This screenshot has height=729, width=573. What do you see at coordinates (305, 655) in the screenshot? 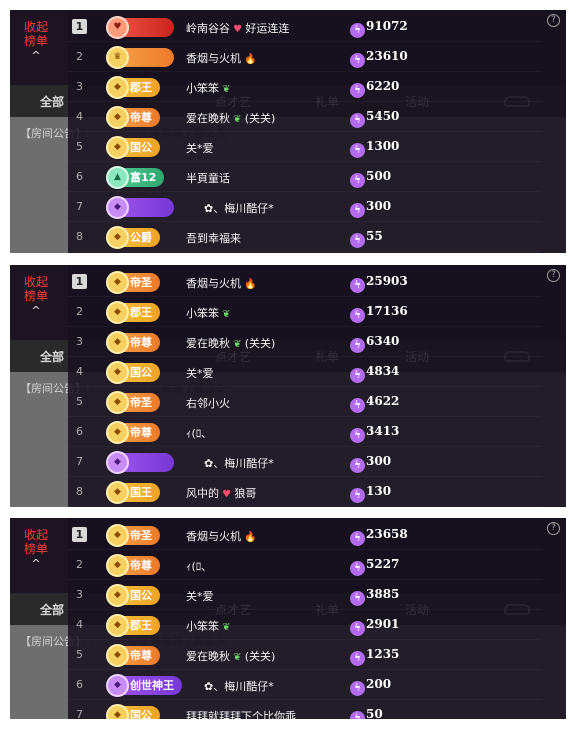
I see `ranking-row: 5 ◆ 帝尊 爱在晚秋 ❦ (关关) ϟ 1235` at bounding box center [305, 655].